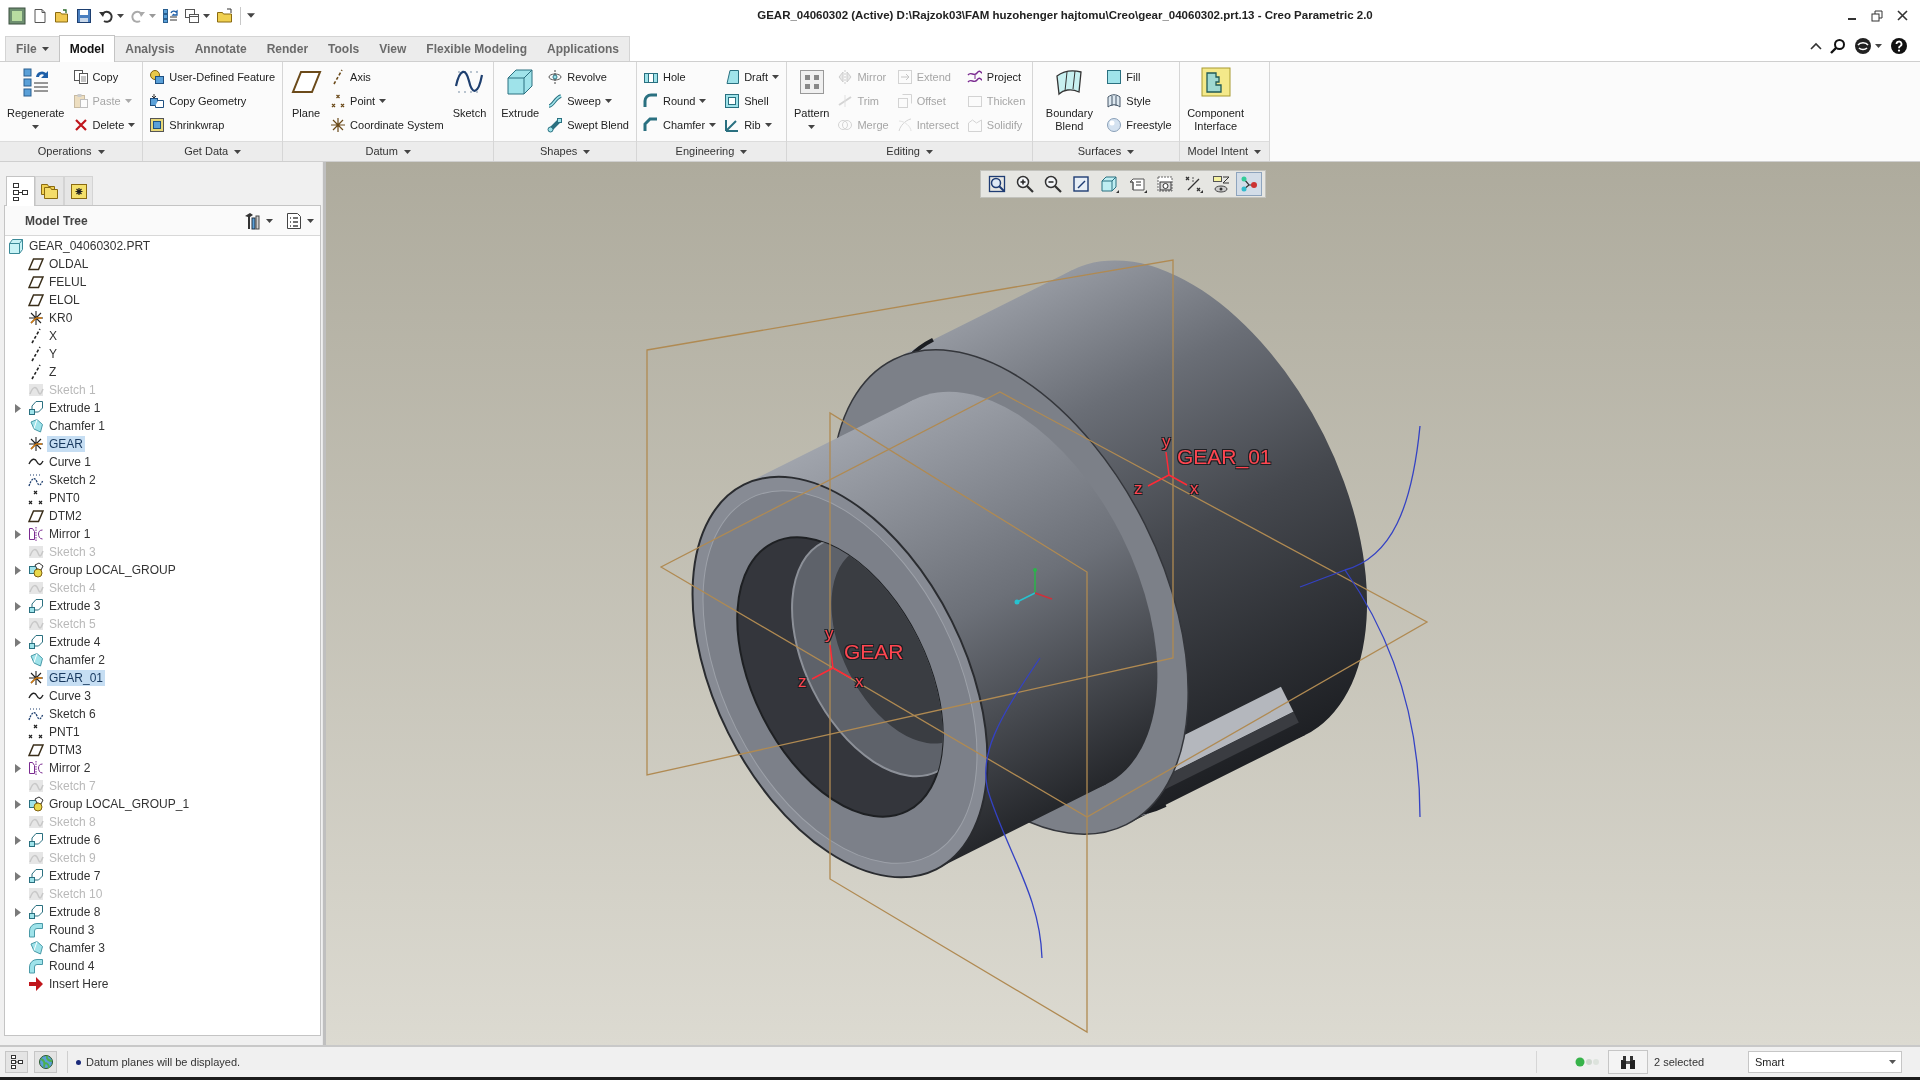 This screenshot has height=1080, width=1920. What do you see at coordinates (588, 125) in the screenshot?
I see `ribbon-button: Swept Blend` at bounding box center [588, 125].